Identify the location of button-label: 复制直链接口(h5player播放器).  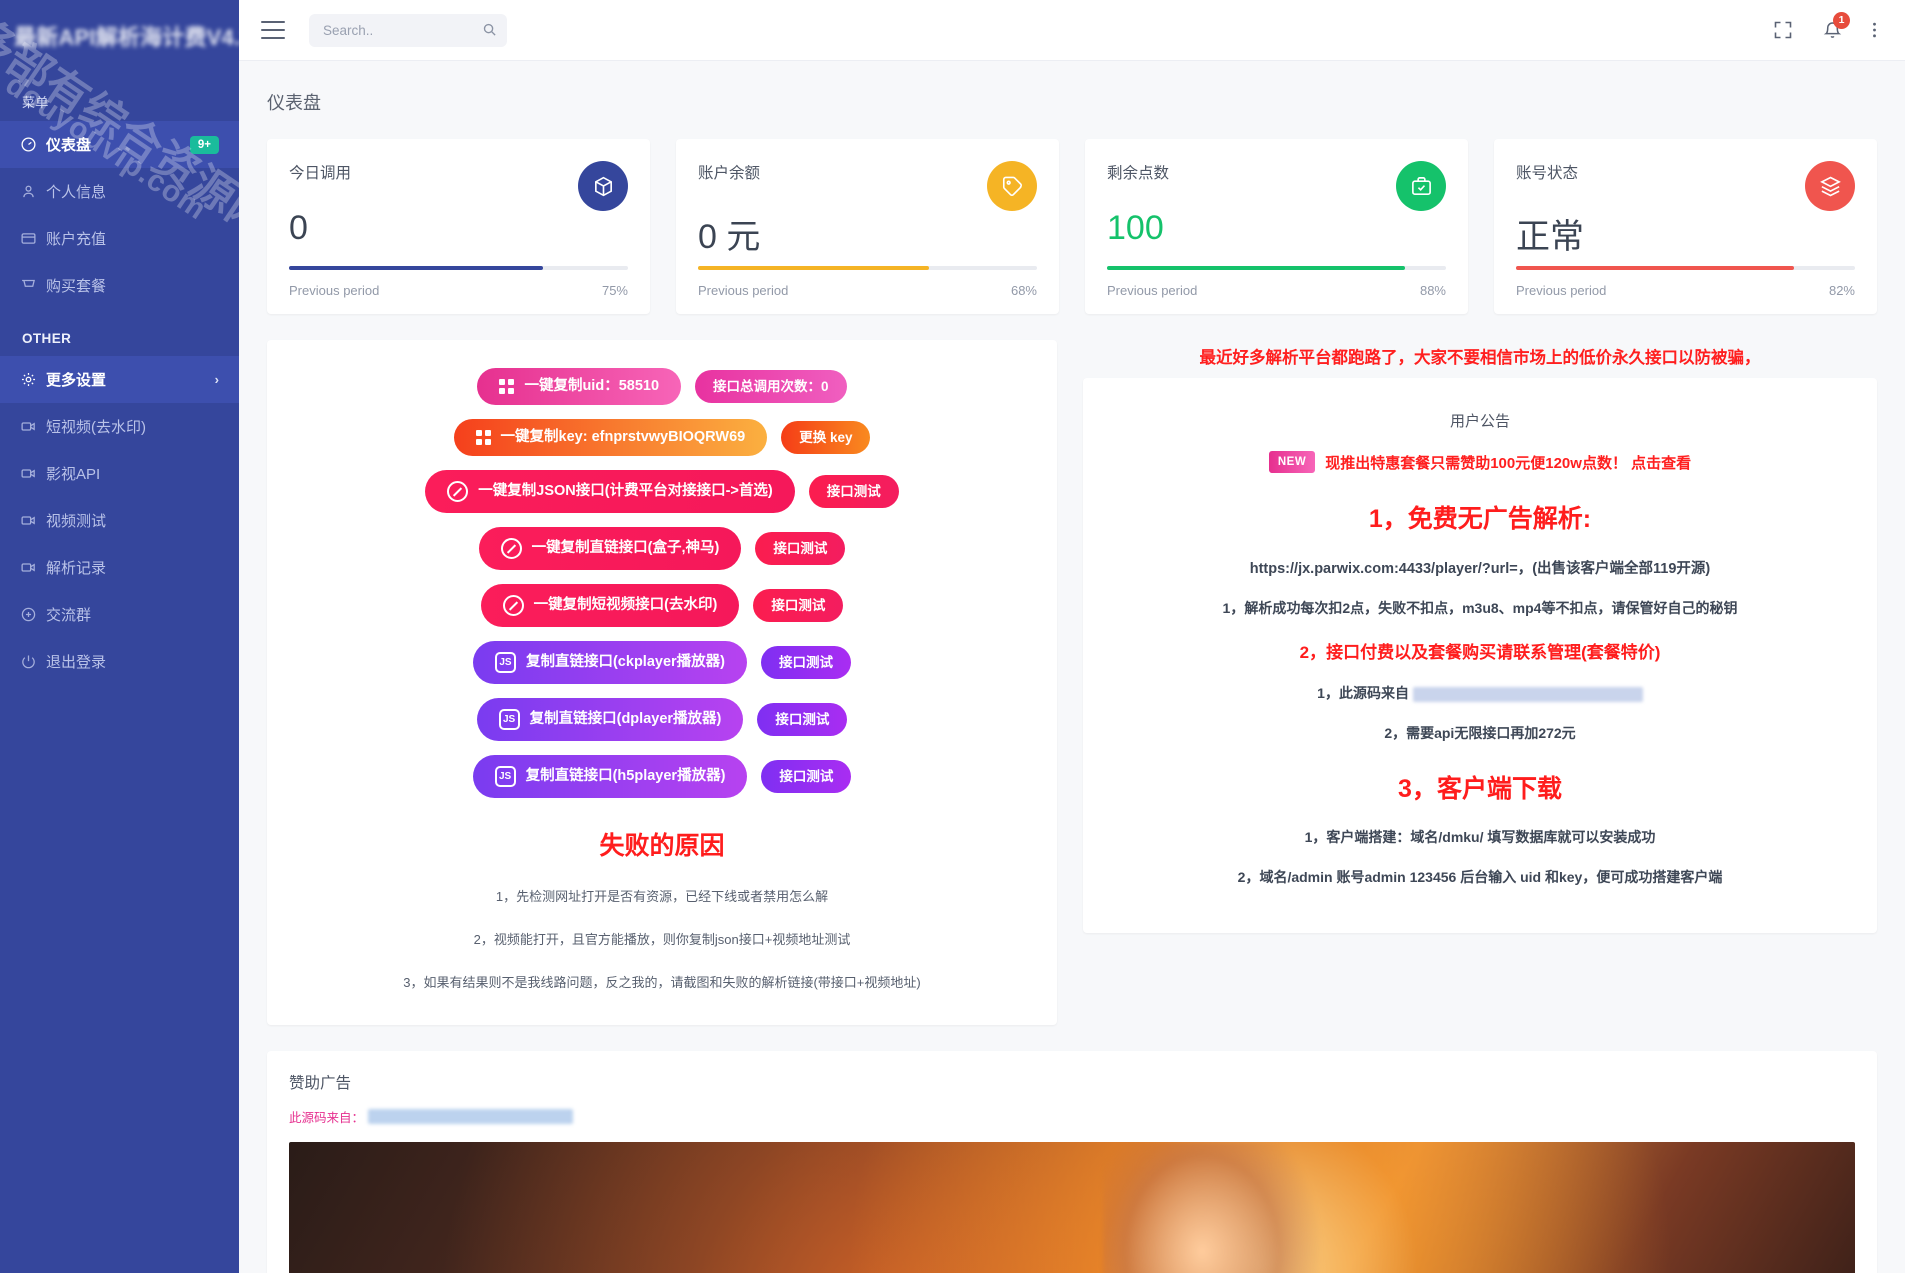
(625, 776).